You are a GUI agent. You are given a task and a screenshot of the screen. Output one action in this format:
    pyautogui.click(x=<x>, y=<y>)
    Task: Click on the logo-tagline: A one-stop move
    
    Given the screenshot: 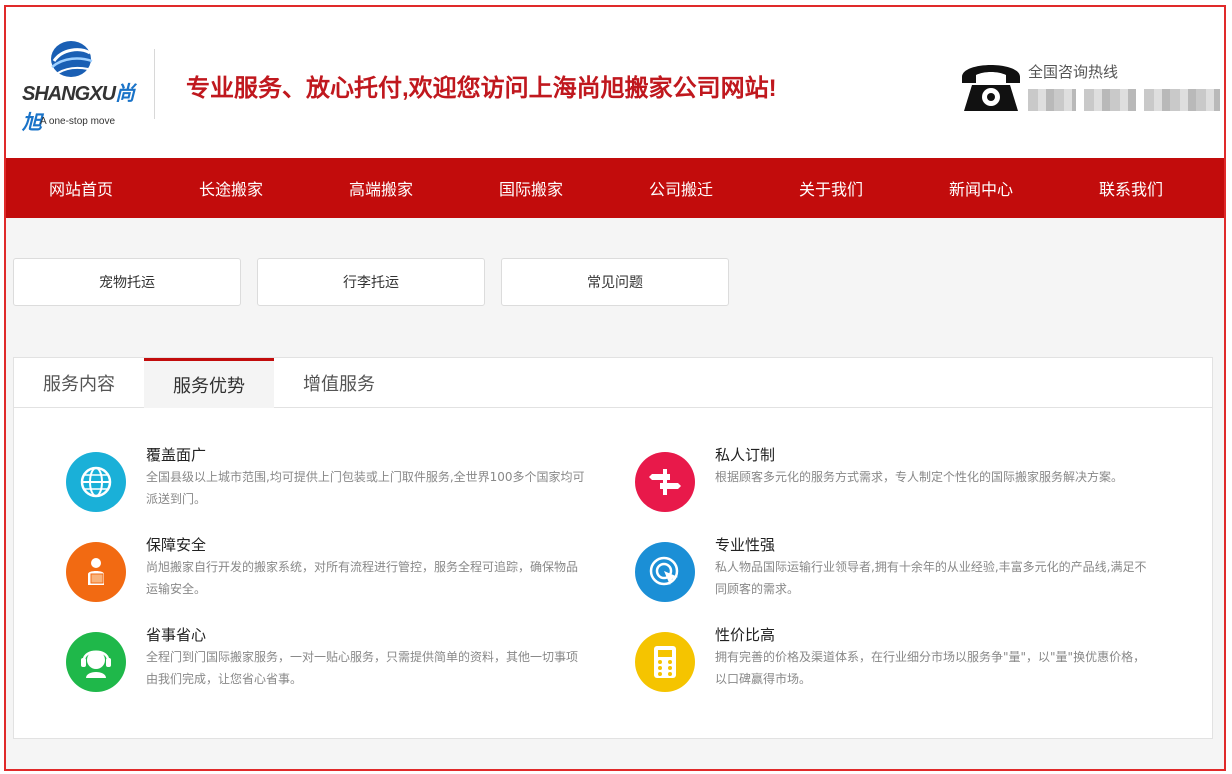 What is the action you would take?
    pyautogui.click(x=78, y=121)
    